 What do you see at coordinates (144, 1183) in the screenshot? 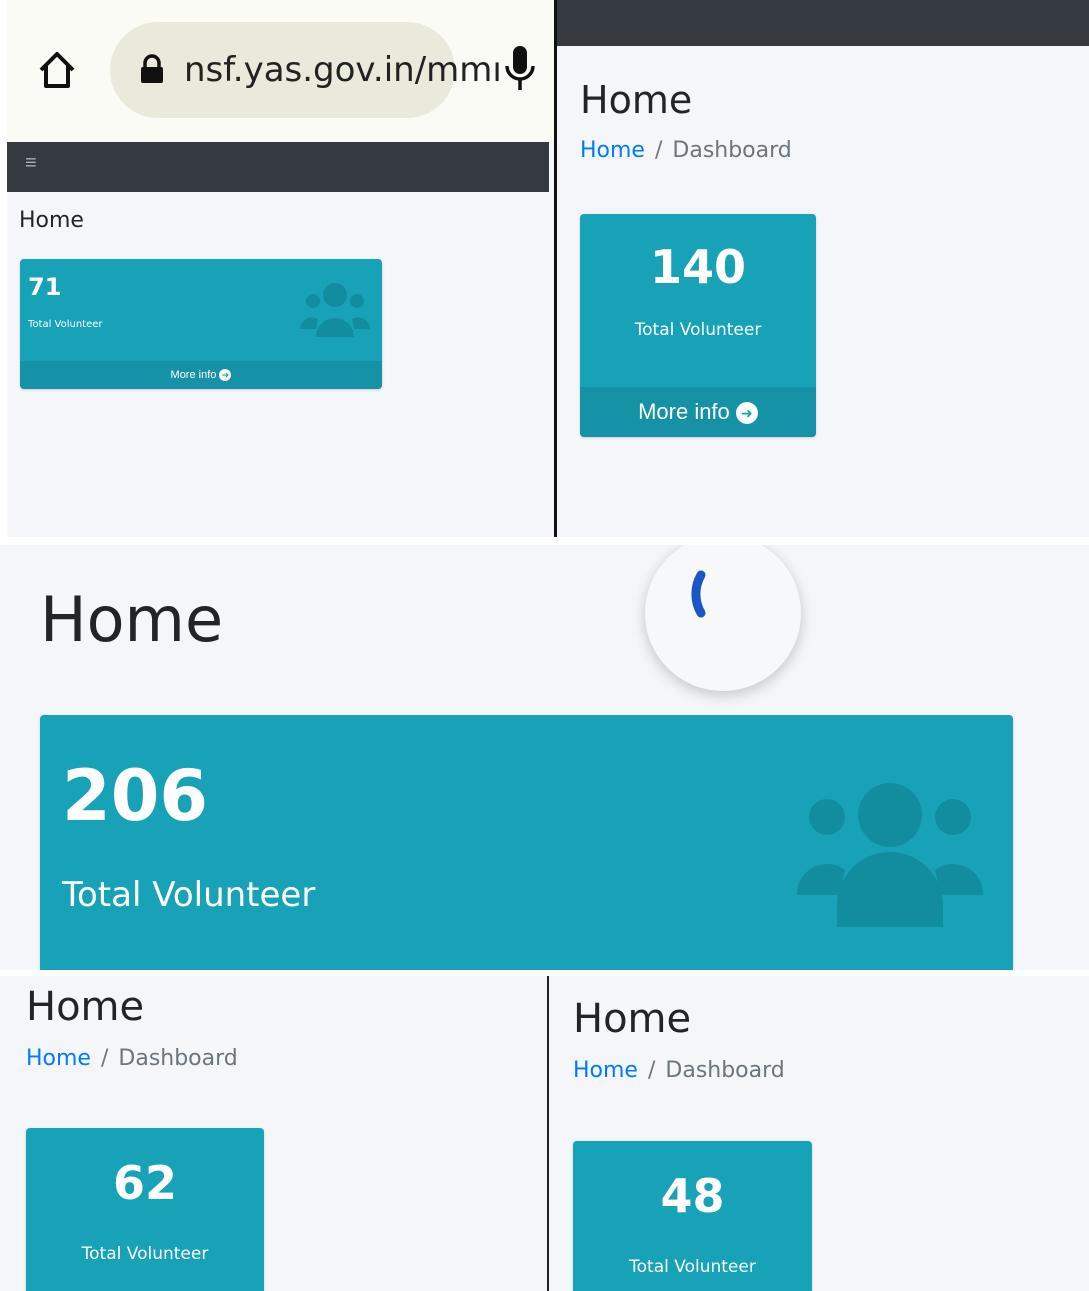
I see `volunteer-count: 62` at bounding box center [144, 1183].